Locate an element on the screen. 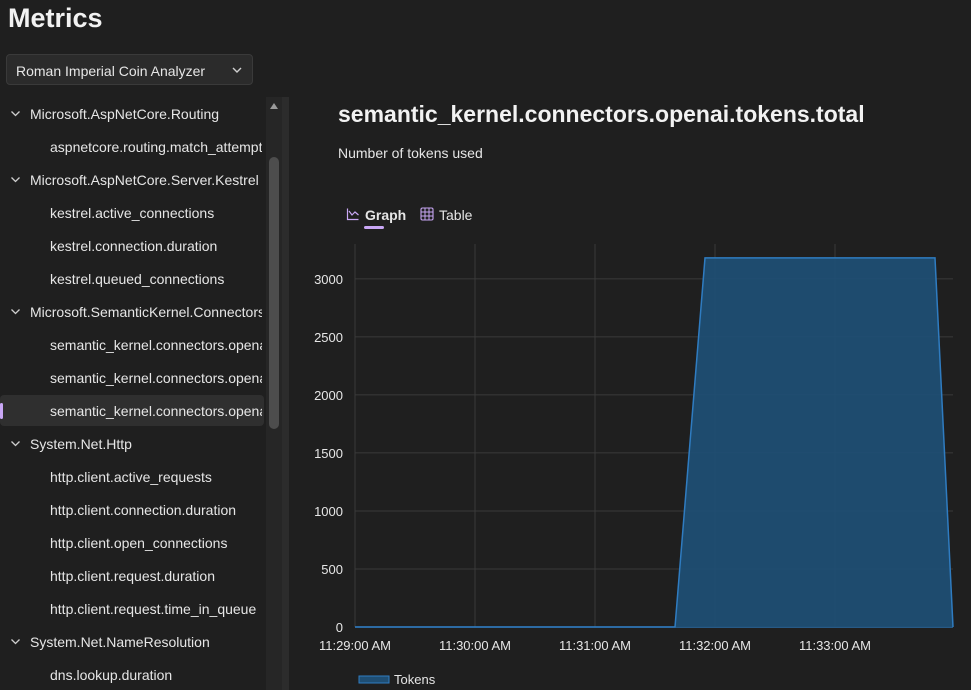 This screenshot has width=971, height=690. tree-item: http.client.request.time_in_queue is located at coordinates (132, 608).